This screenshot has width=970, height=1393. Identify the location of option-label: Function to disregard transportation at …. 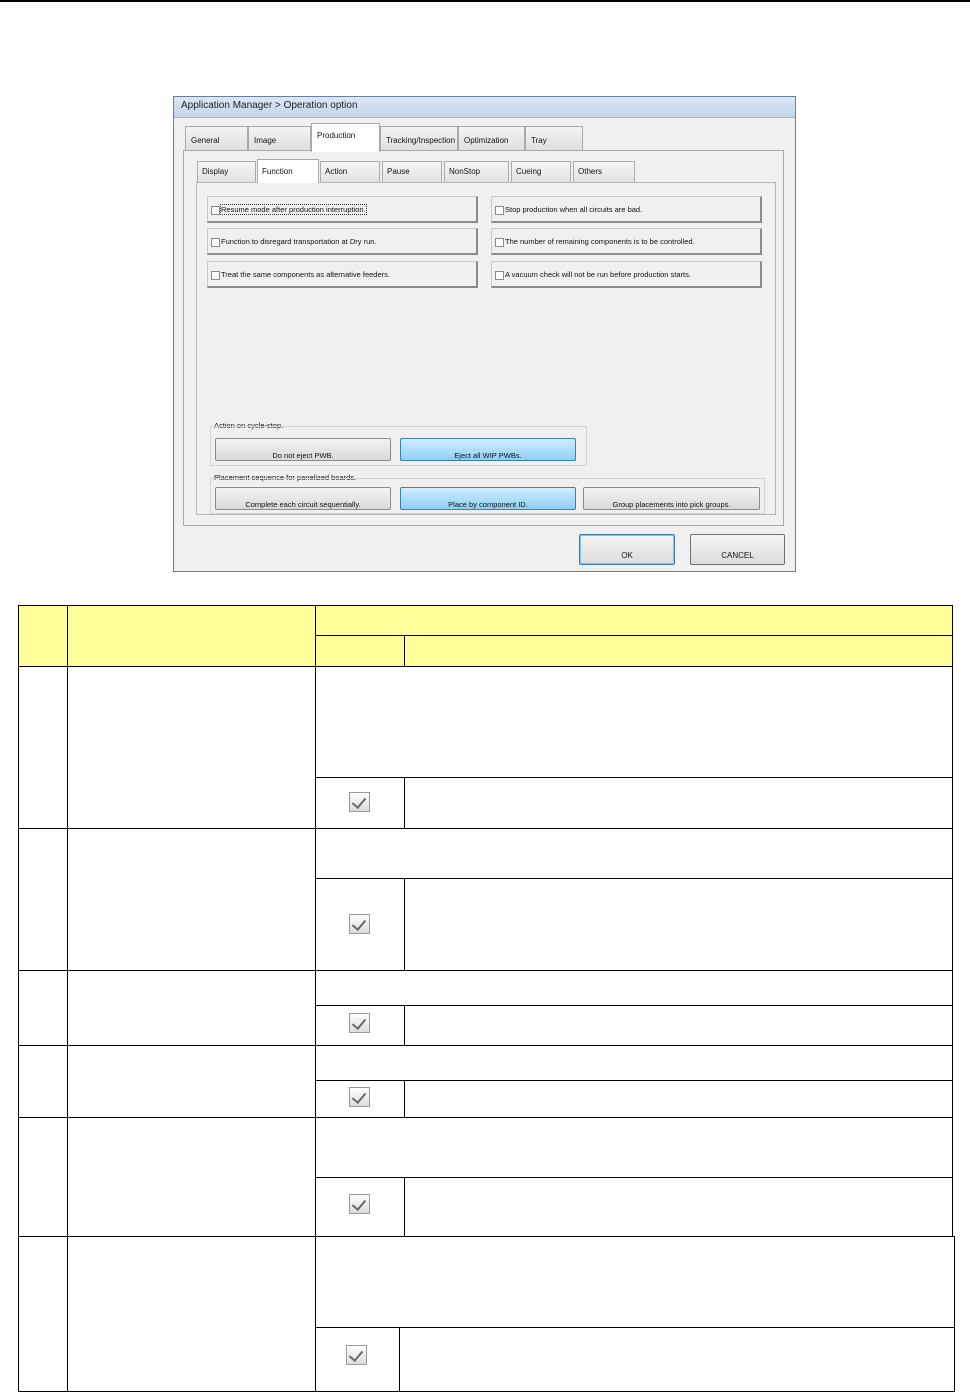
(299, 241).